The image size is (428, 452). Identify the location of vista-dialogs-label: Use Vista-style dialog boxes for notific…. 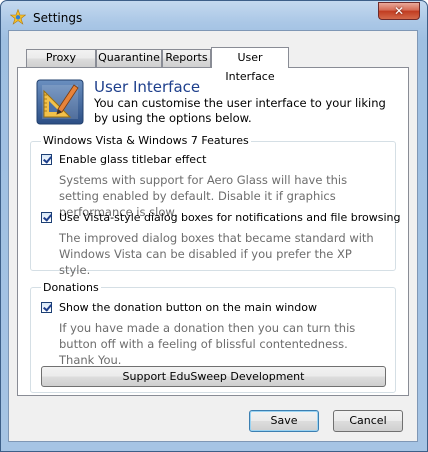
(229, 217).